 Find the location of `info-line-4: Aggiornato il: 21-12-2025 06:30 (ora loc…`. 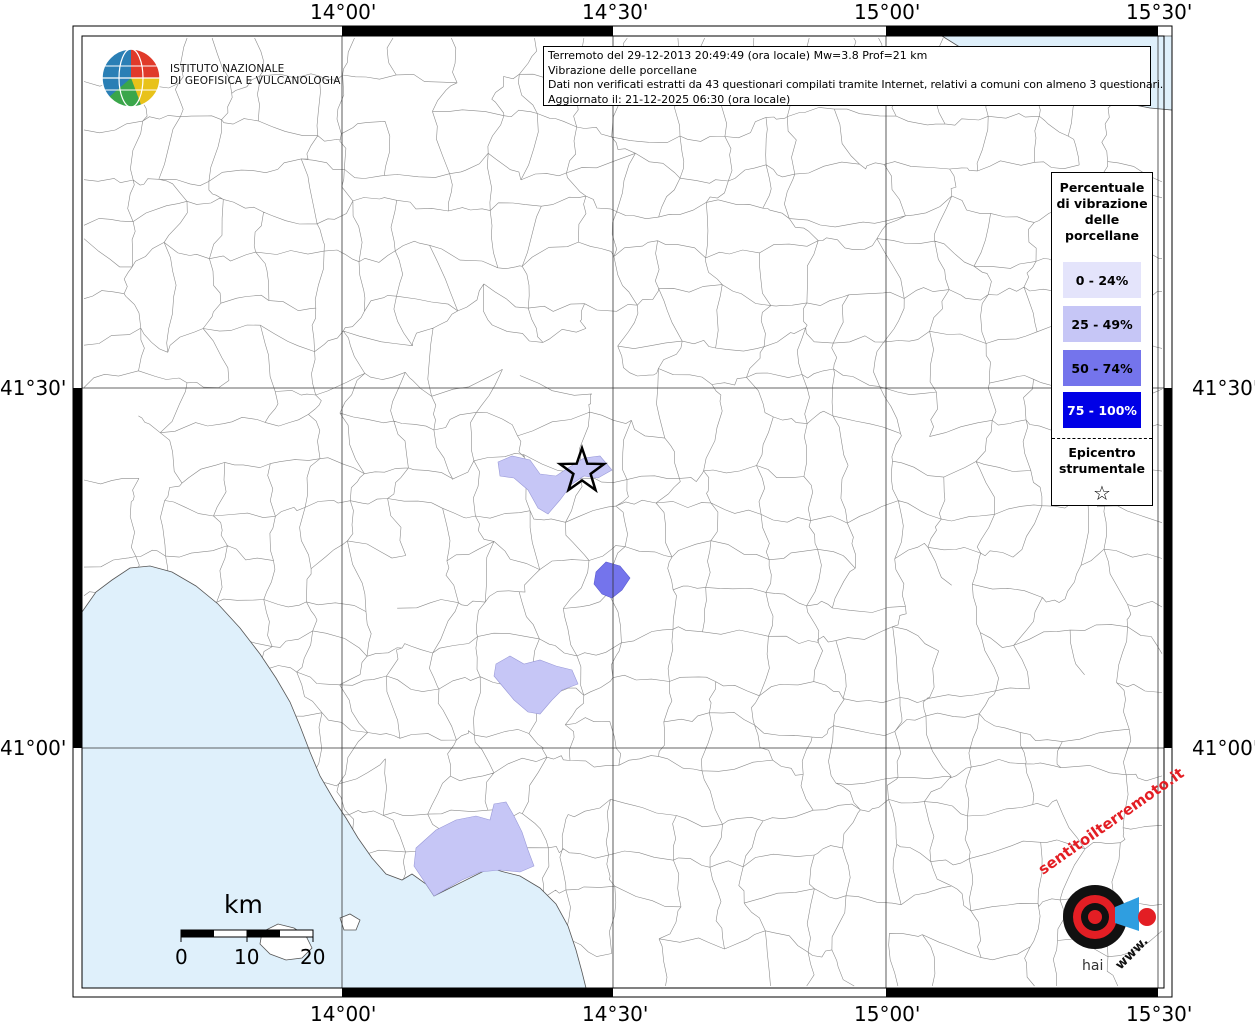

info-line-4: Aggiornato il: 21-12-2025 06:30 (ora loc… is located at coordinates (669, 99).